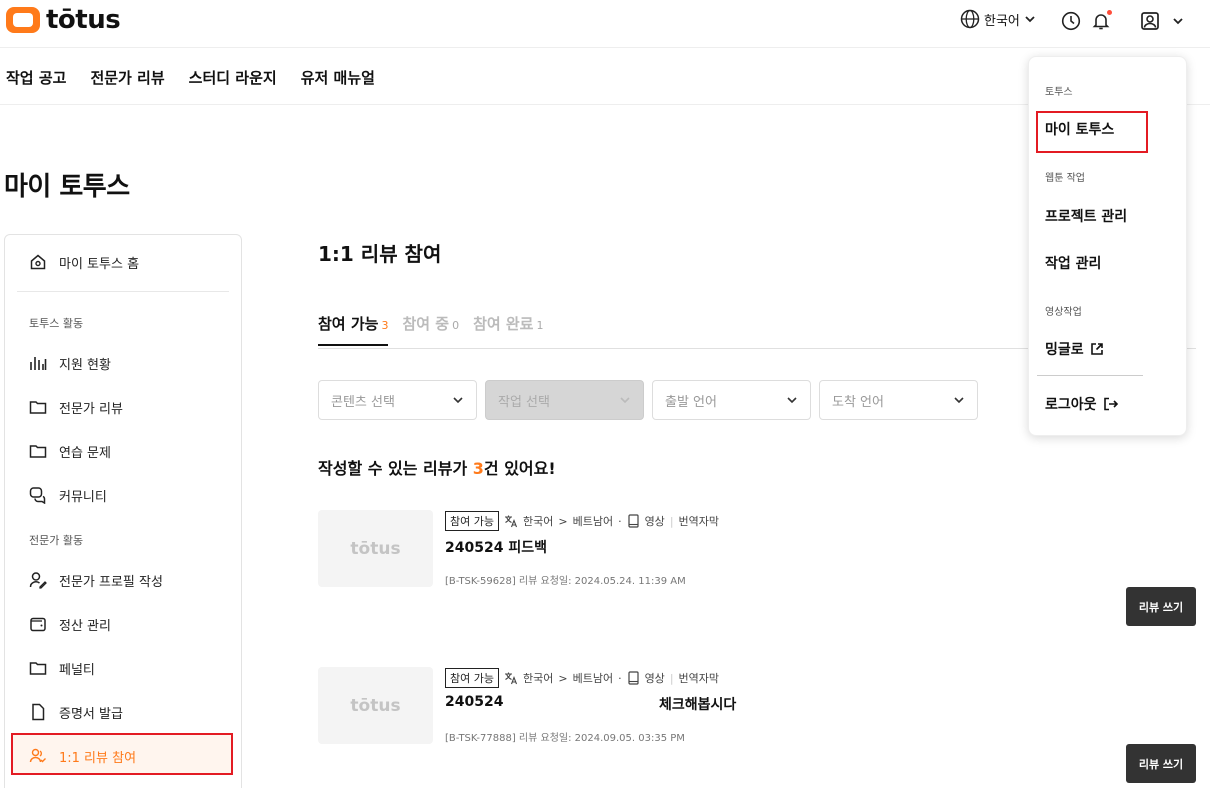  What do you see at coordinates (1109, 12) in the screenshot?
I see `notification-dot` at bounding box center [1109, 12].